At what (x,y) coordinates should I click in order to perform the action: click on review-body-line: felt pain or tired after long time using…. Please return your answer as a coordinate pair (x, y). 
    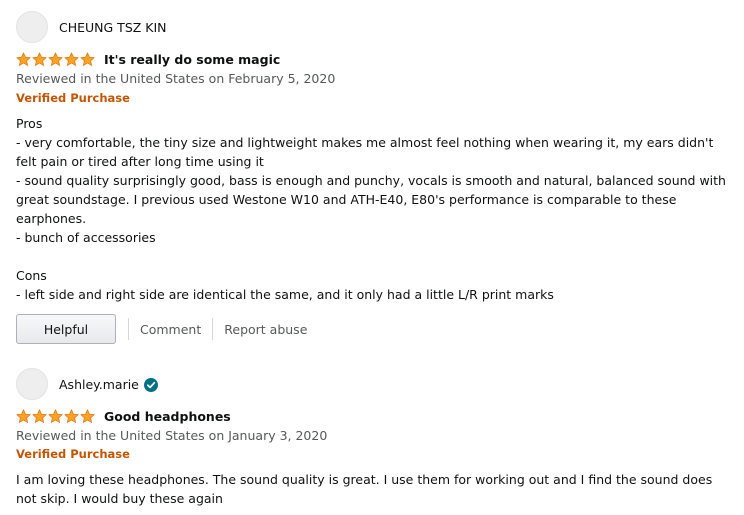
    Looking at the image, I should click on (140, 161).